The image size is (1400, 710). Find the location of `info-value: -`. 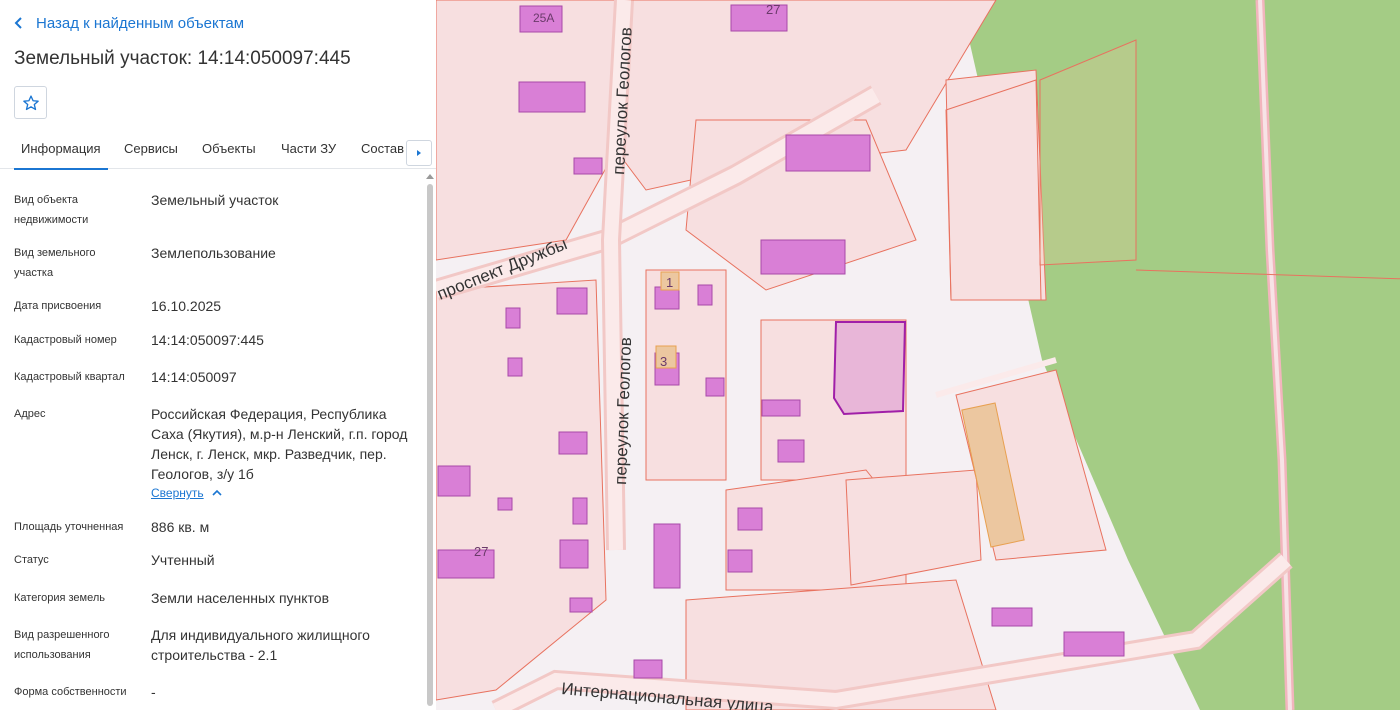

info-value: - is located at coordinates (153, 692).